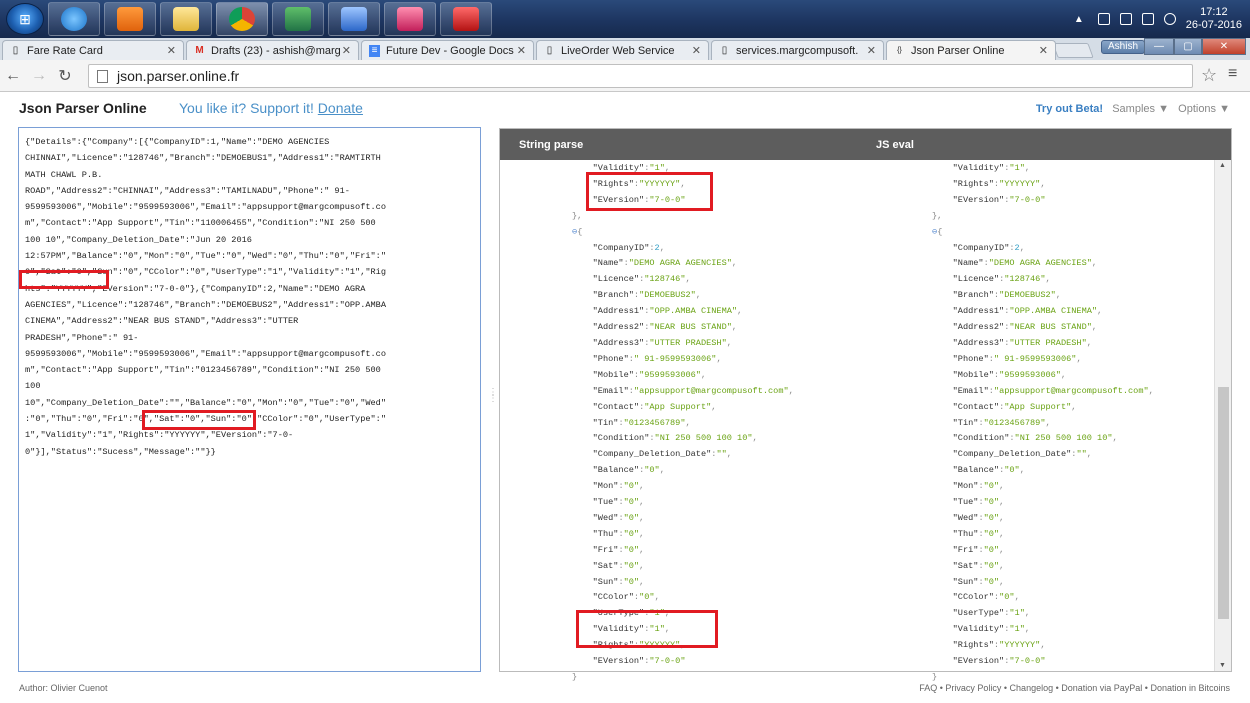  I want to click on tree-value: "DEMO AGRA AGENCIES", so click(680, 263).